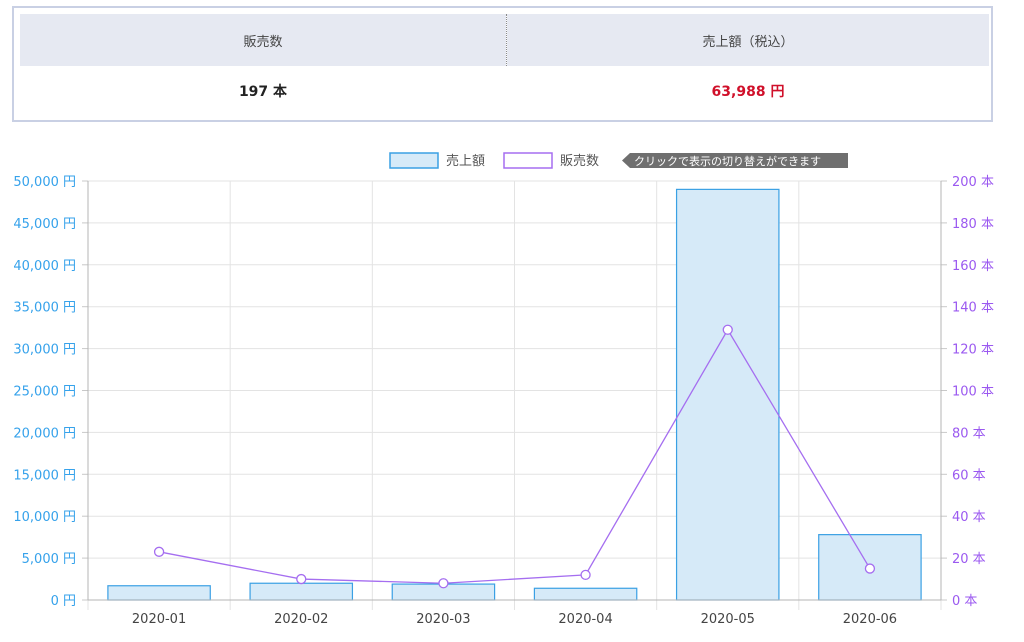 Image resolution: width=1024 pixels, height=642 pixels. What do you see at coordinates (727, 161) in the screenshot?
I see `legend-hint-text: クリックで表示の切り替えができます` at bounding box center [727, 161].